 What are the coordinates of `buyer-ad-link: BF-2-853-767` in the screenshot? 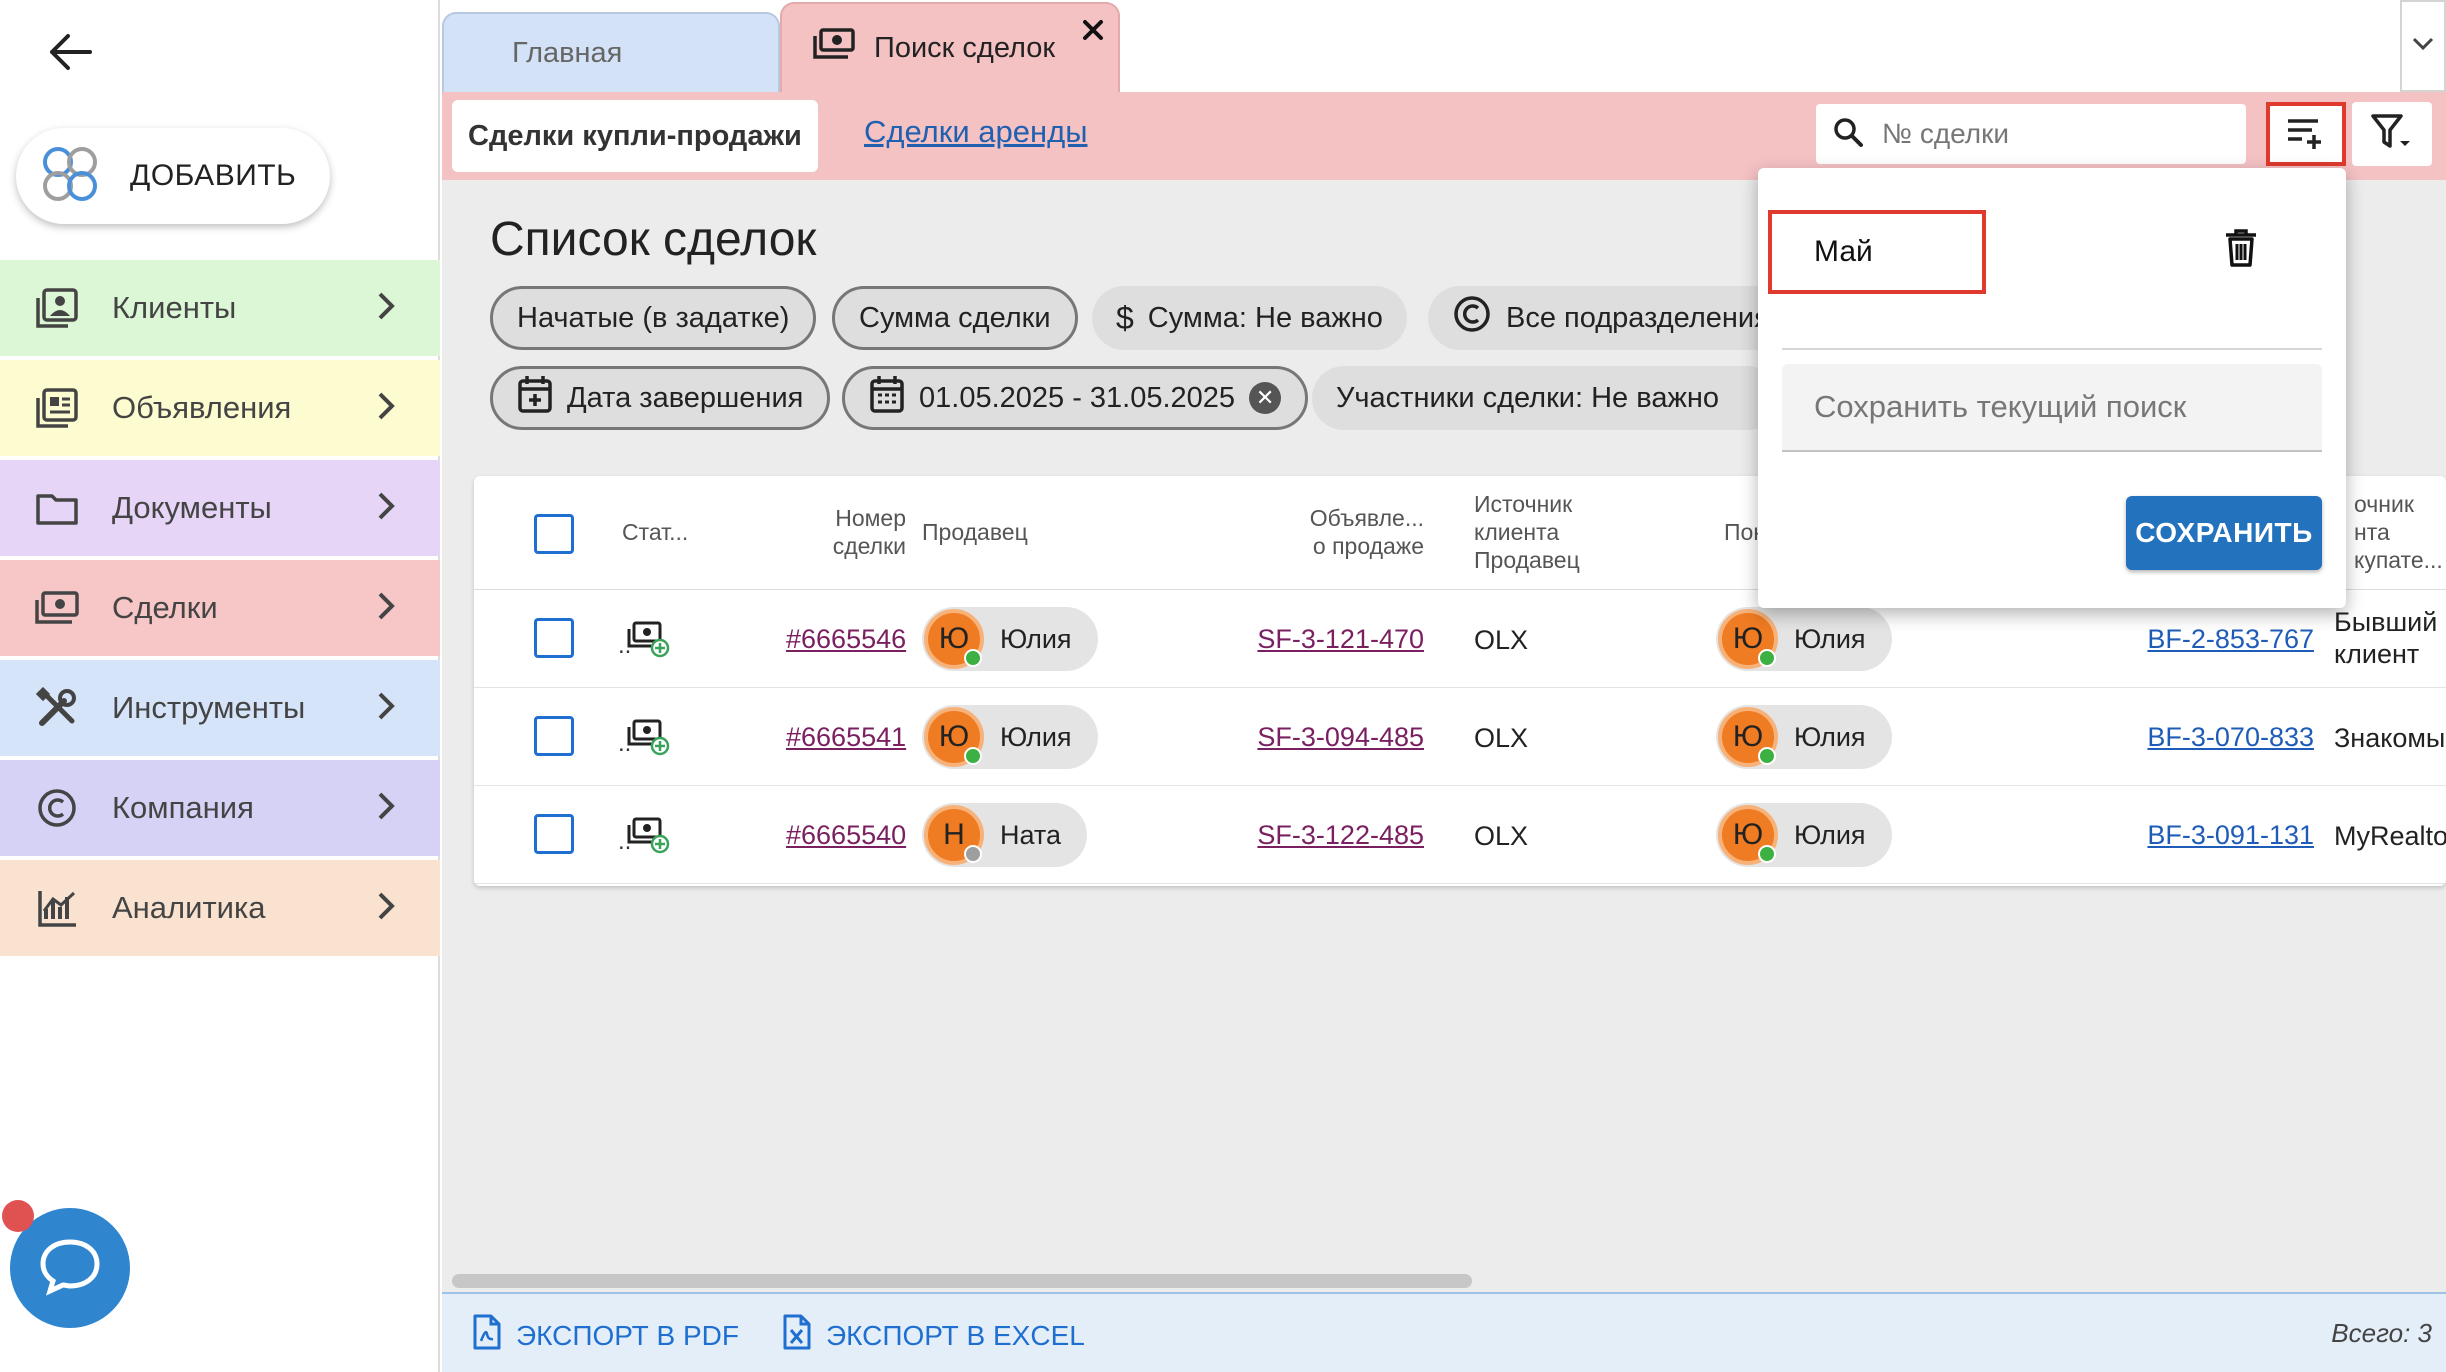 It's located at (2224, 639).